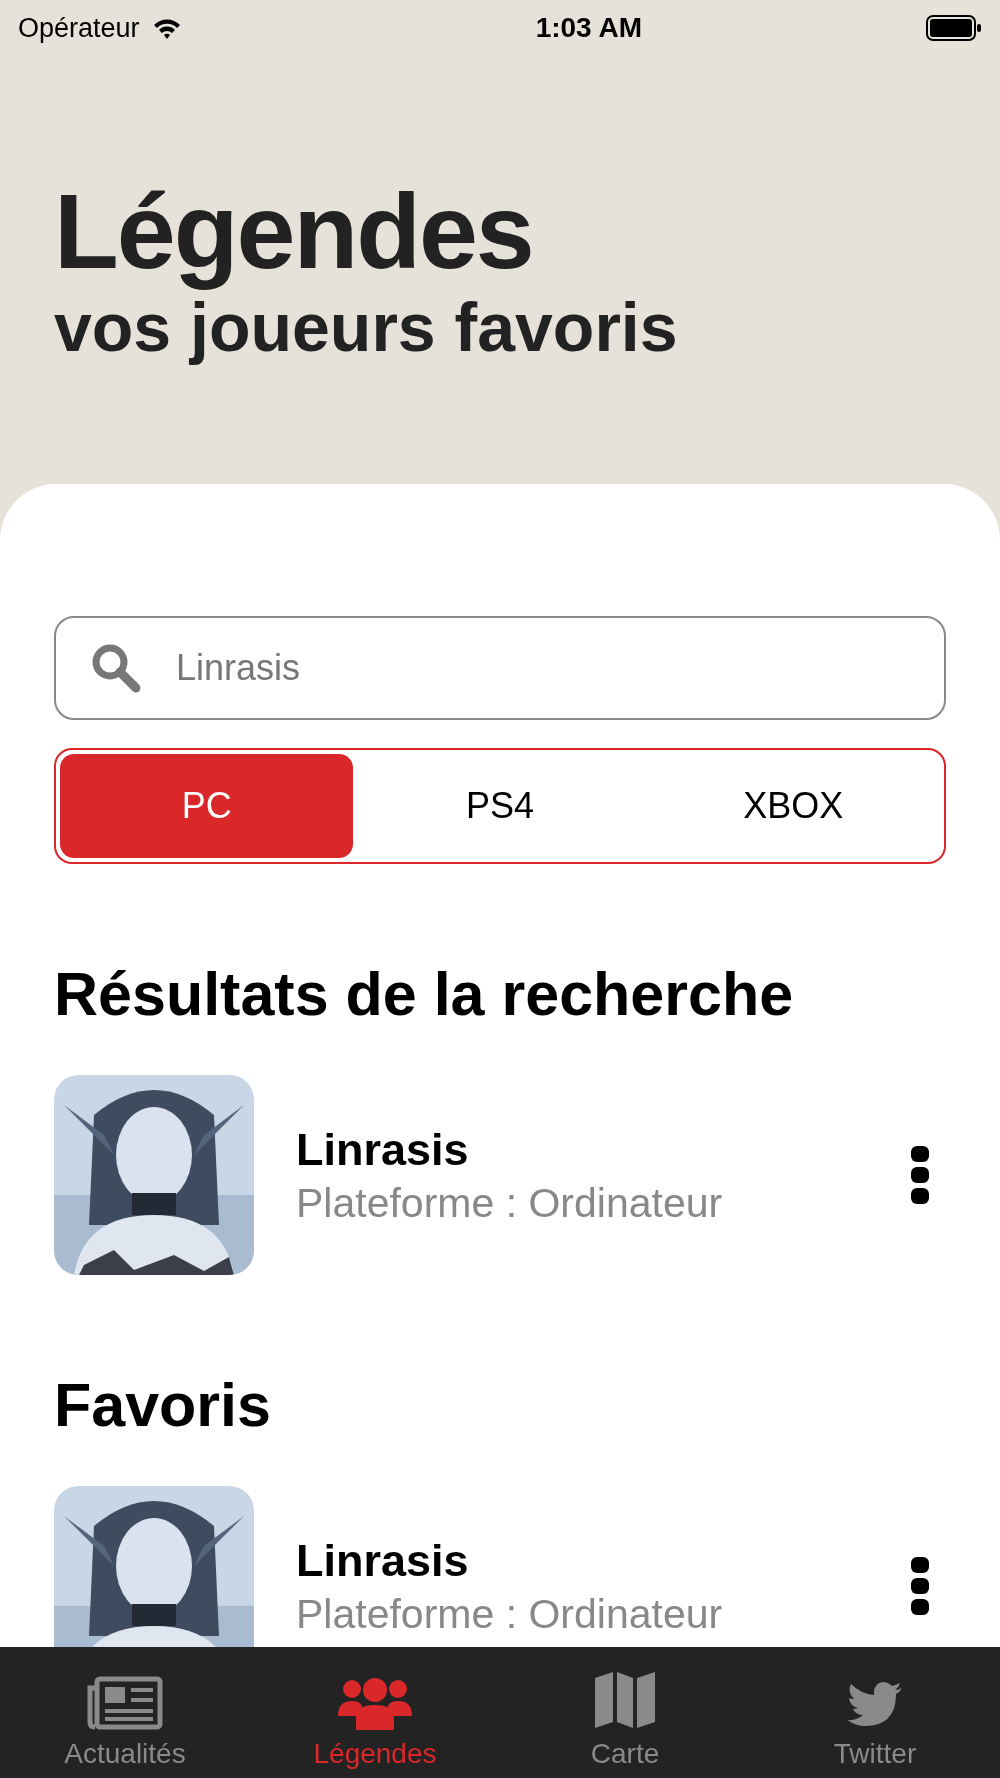  I want to click on search-field: Linrasis, so click(500, 668).